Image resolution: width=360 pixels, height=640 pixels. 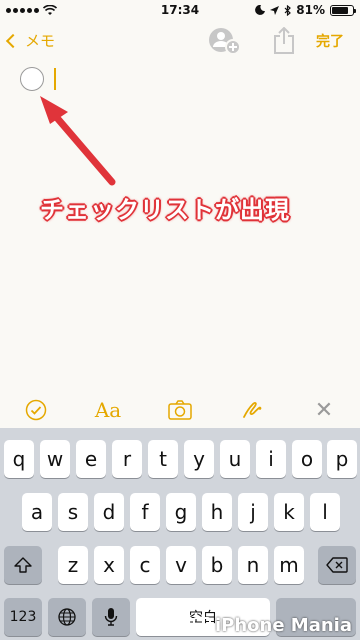 I want to click on shift-key, so click(x=23, y=565).